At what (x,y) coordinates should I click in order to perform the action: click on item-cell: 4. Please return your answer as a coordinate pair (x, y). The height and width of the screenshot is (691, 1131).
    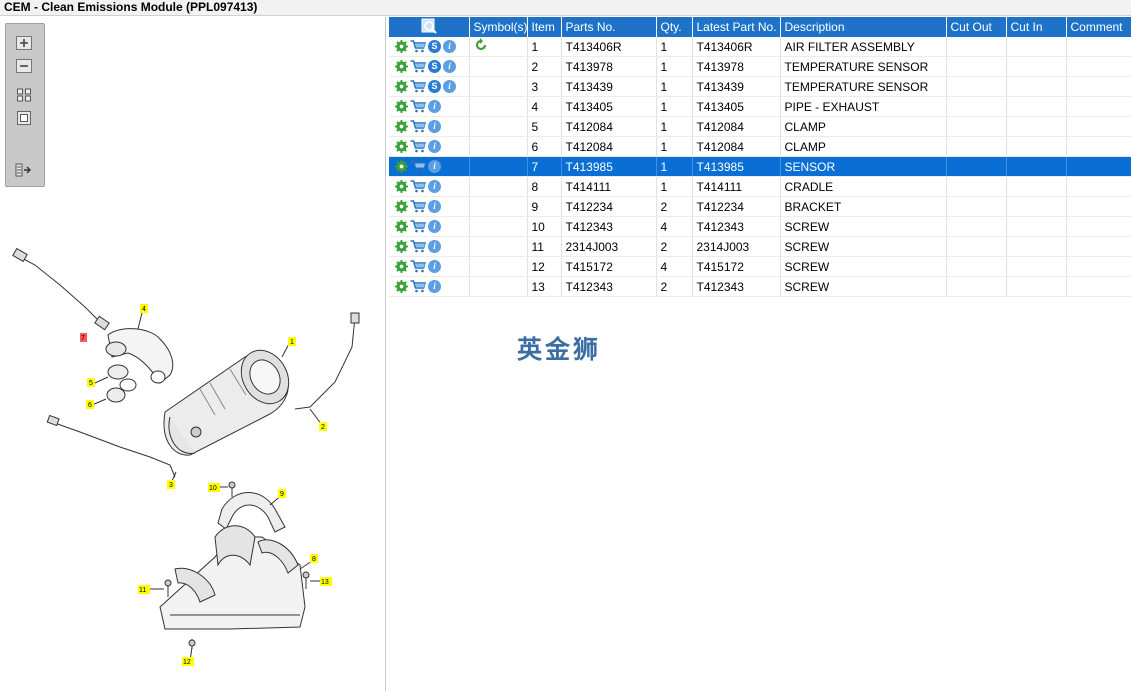
    Looking at the image, I should click on (544, 106).